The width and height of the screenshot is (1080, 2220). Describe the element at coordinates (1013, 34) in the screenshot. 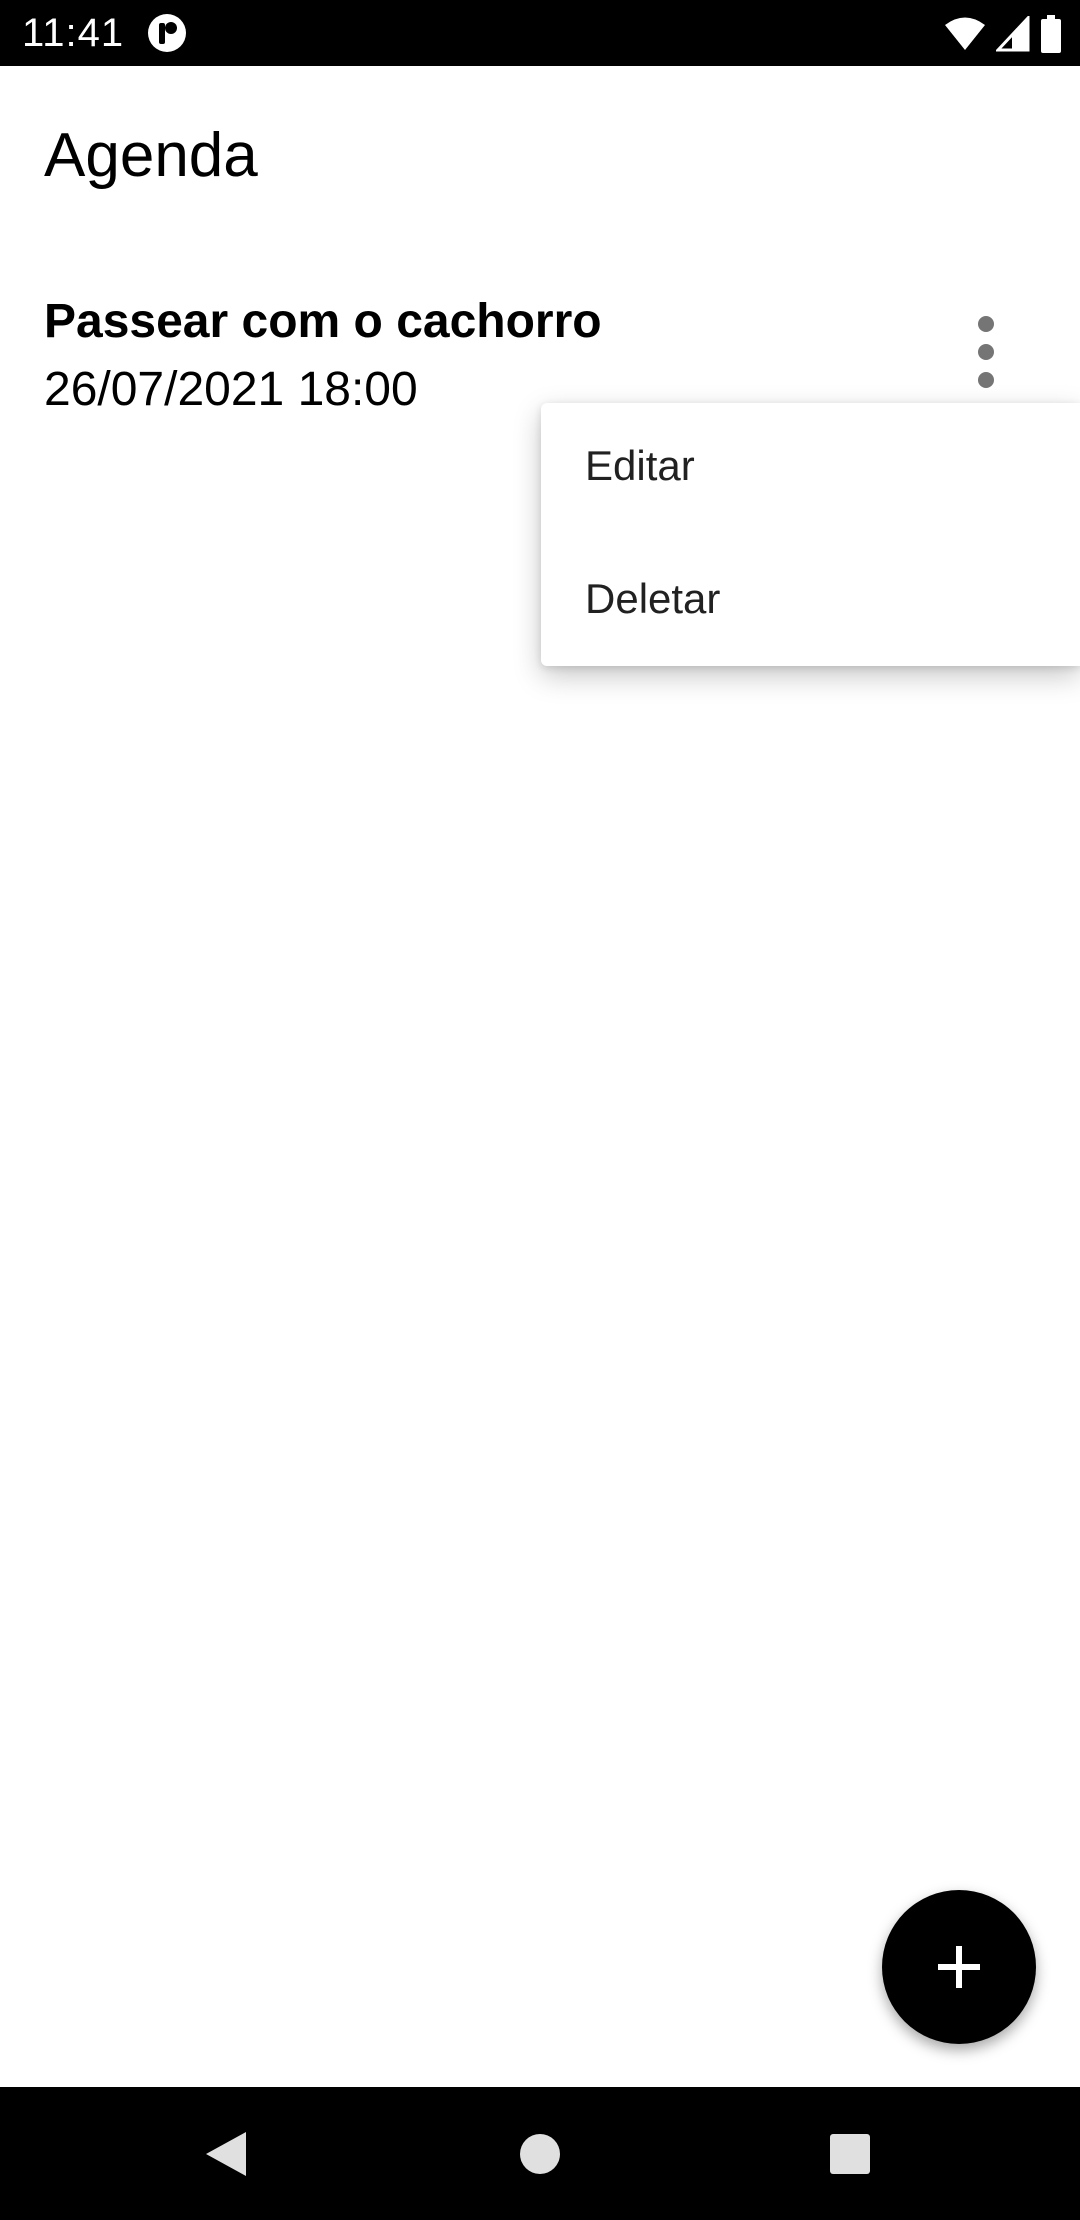

I see `cell-signal-icon` at that location.